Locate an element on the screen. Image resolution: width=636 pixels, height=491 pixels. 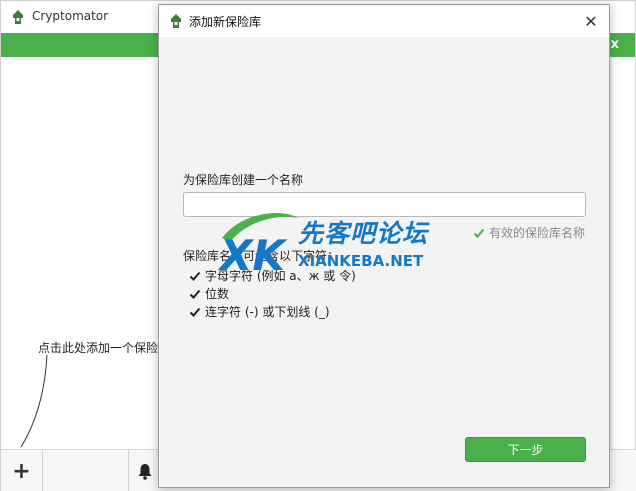
rule-label: 连字符 (-) 或下划线 (_) is located at coordinates (267, 312).